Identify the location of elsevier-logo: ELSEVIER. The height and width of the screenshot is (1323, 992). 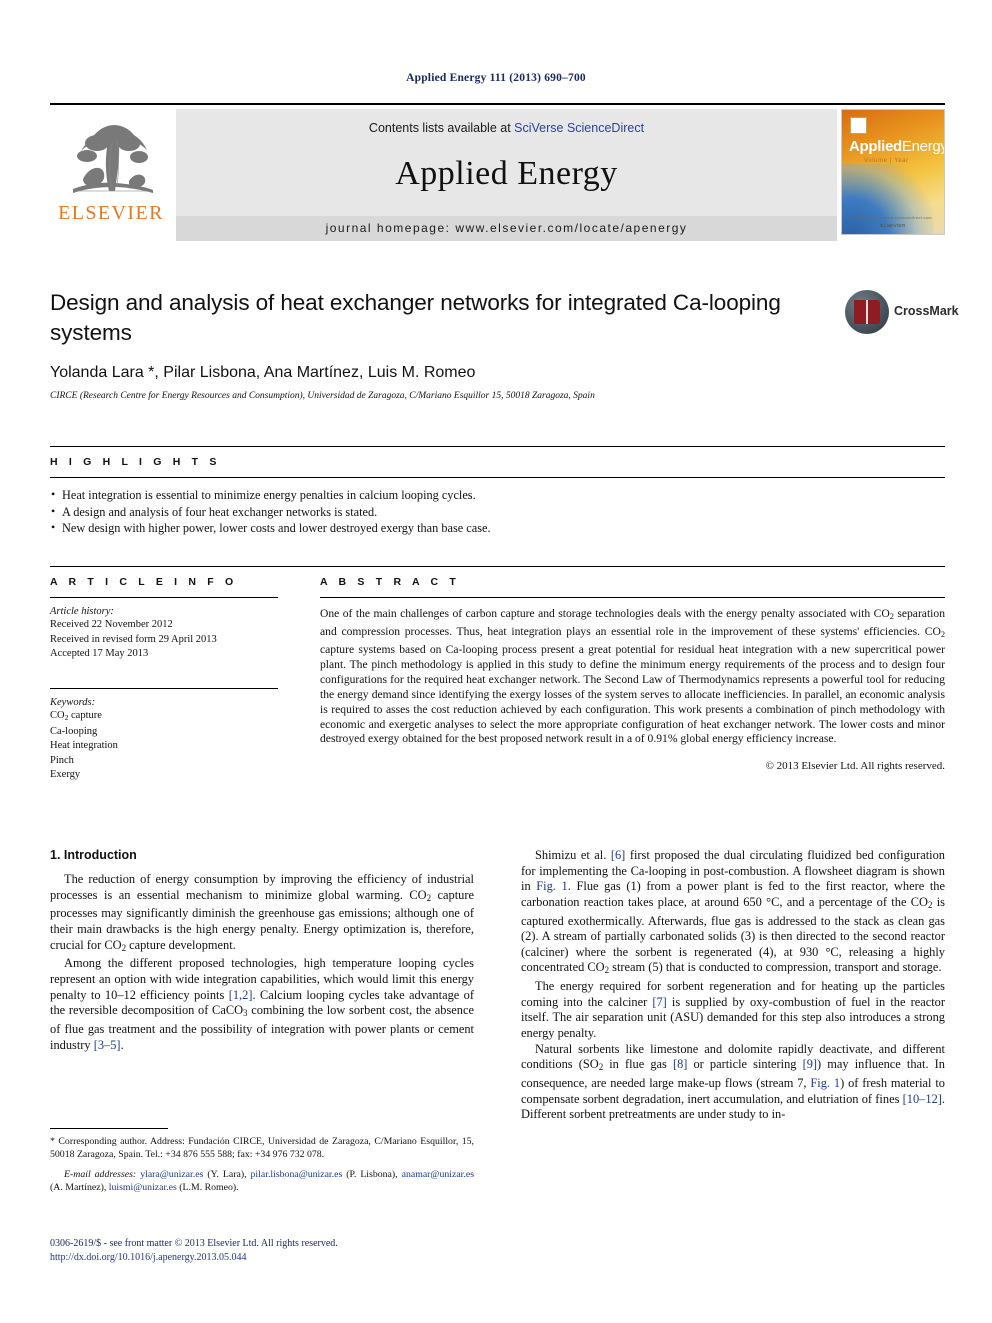
(111, 175).